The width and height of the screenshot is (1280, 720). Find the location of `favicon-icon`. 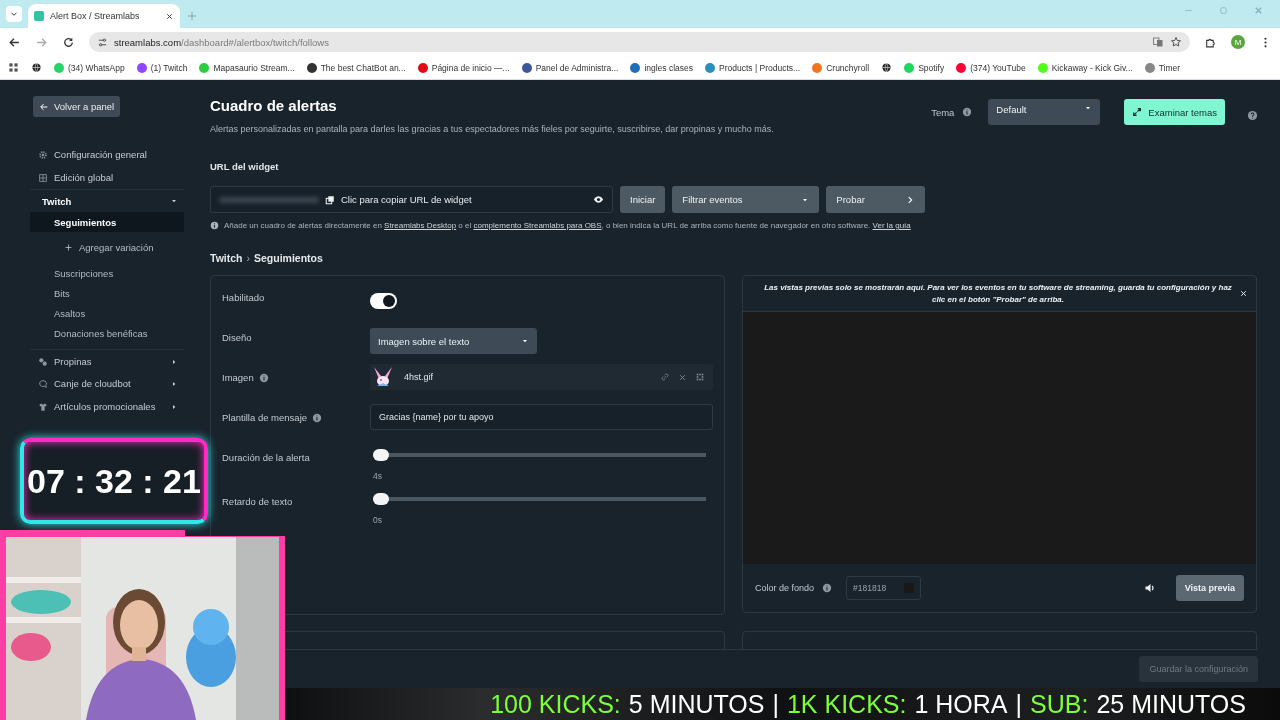

favicon-icon is located at coordinates (39, 16).